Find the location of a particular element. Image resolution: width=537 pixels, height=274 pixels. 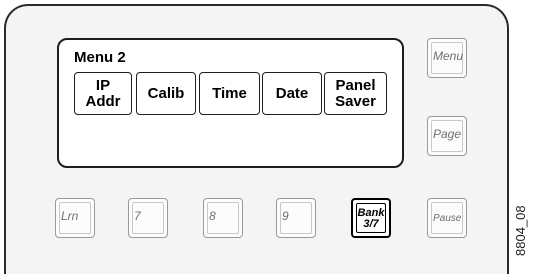

pause-button: Pause is located at coordinates (447, 218).